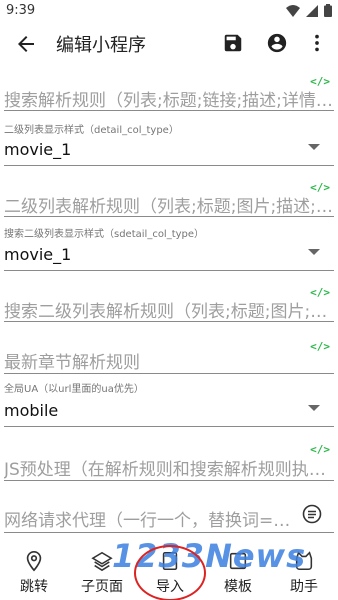 This screenshot has width=338, height=600. Describe the element at coordinates (101, 45) in the screenshot. I see `page-title: 编辑小程序` at that location.